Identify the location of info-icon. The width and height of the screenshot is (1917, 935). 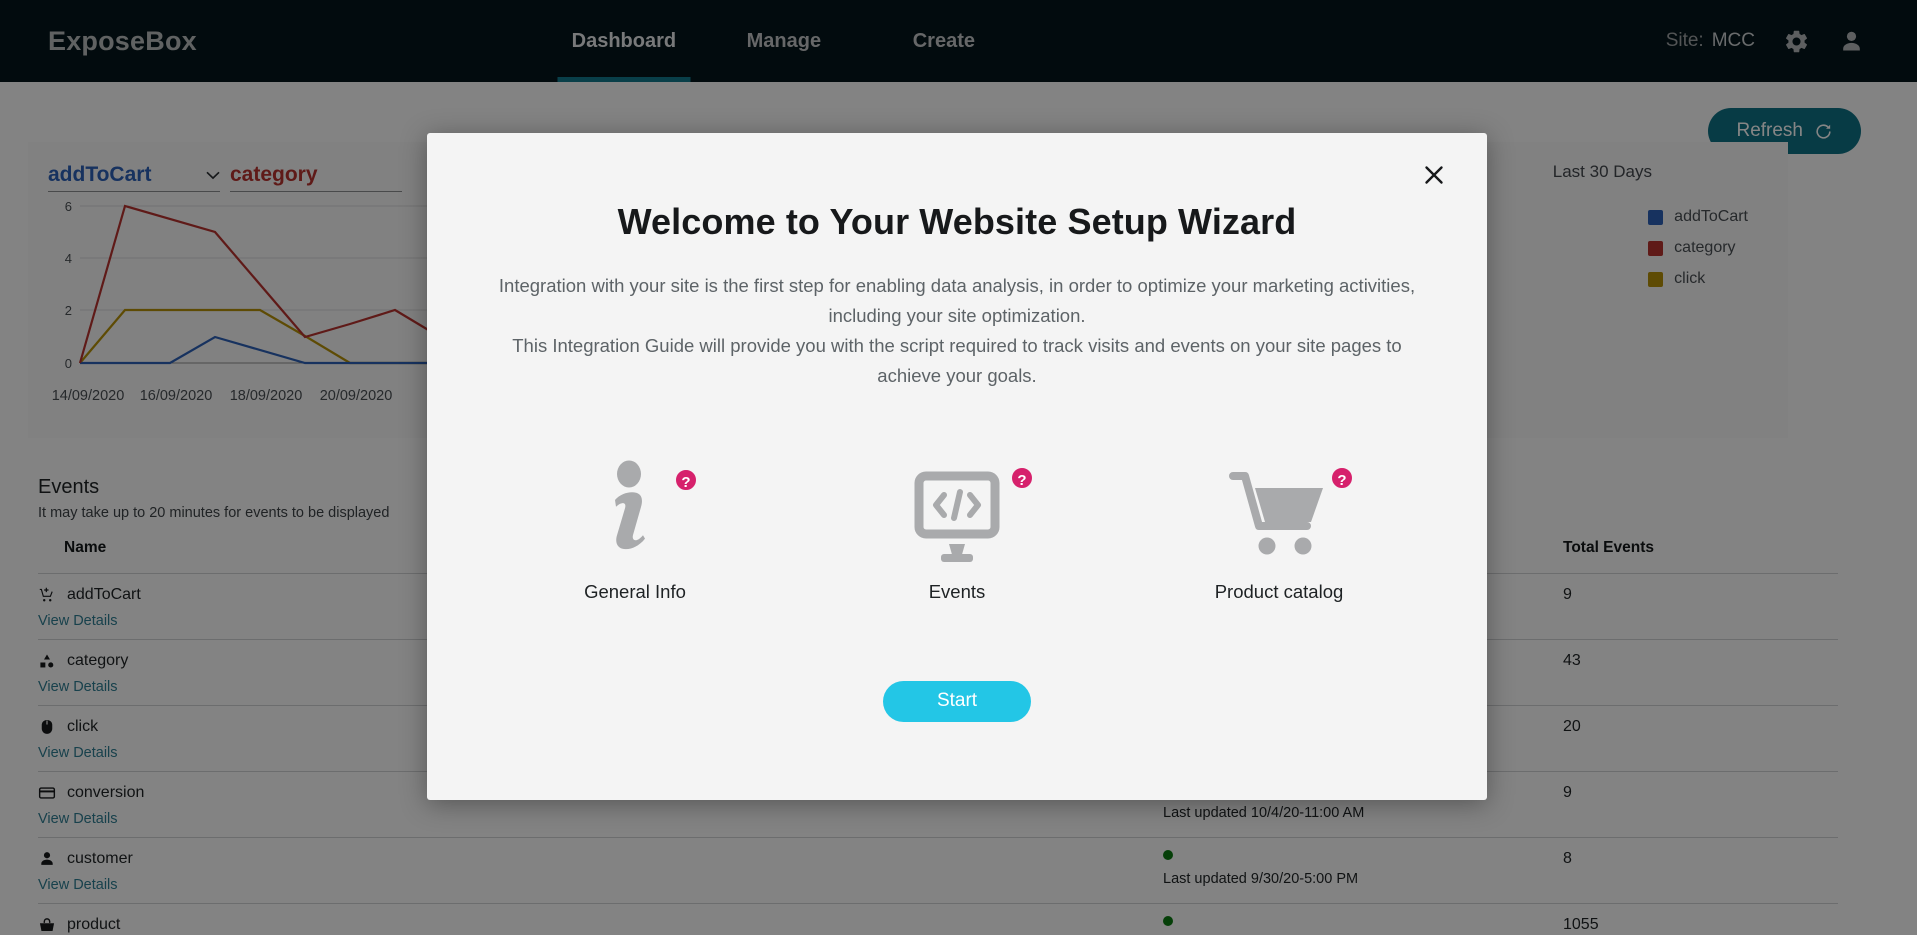
(630, 504).